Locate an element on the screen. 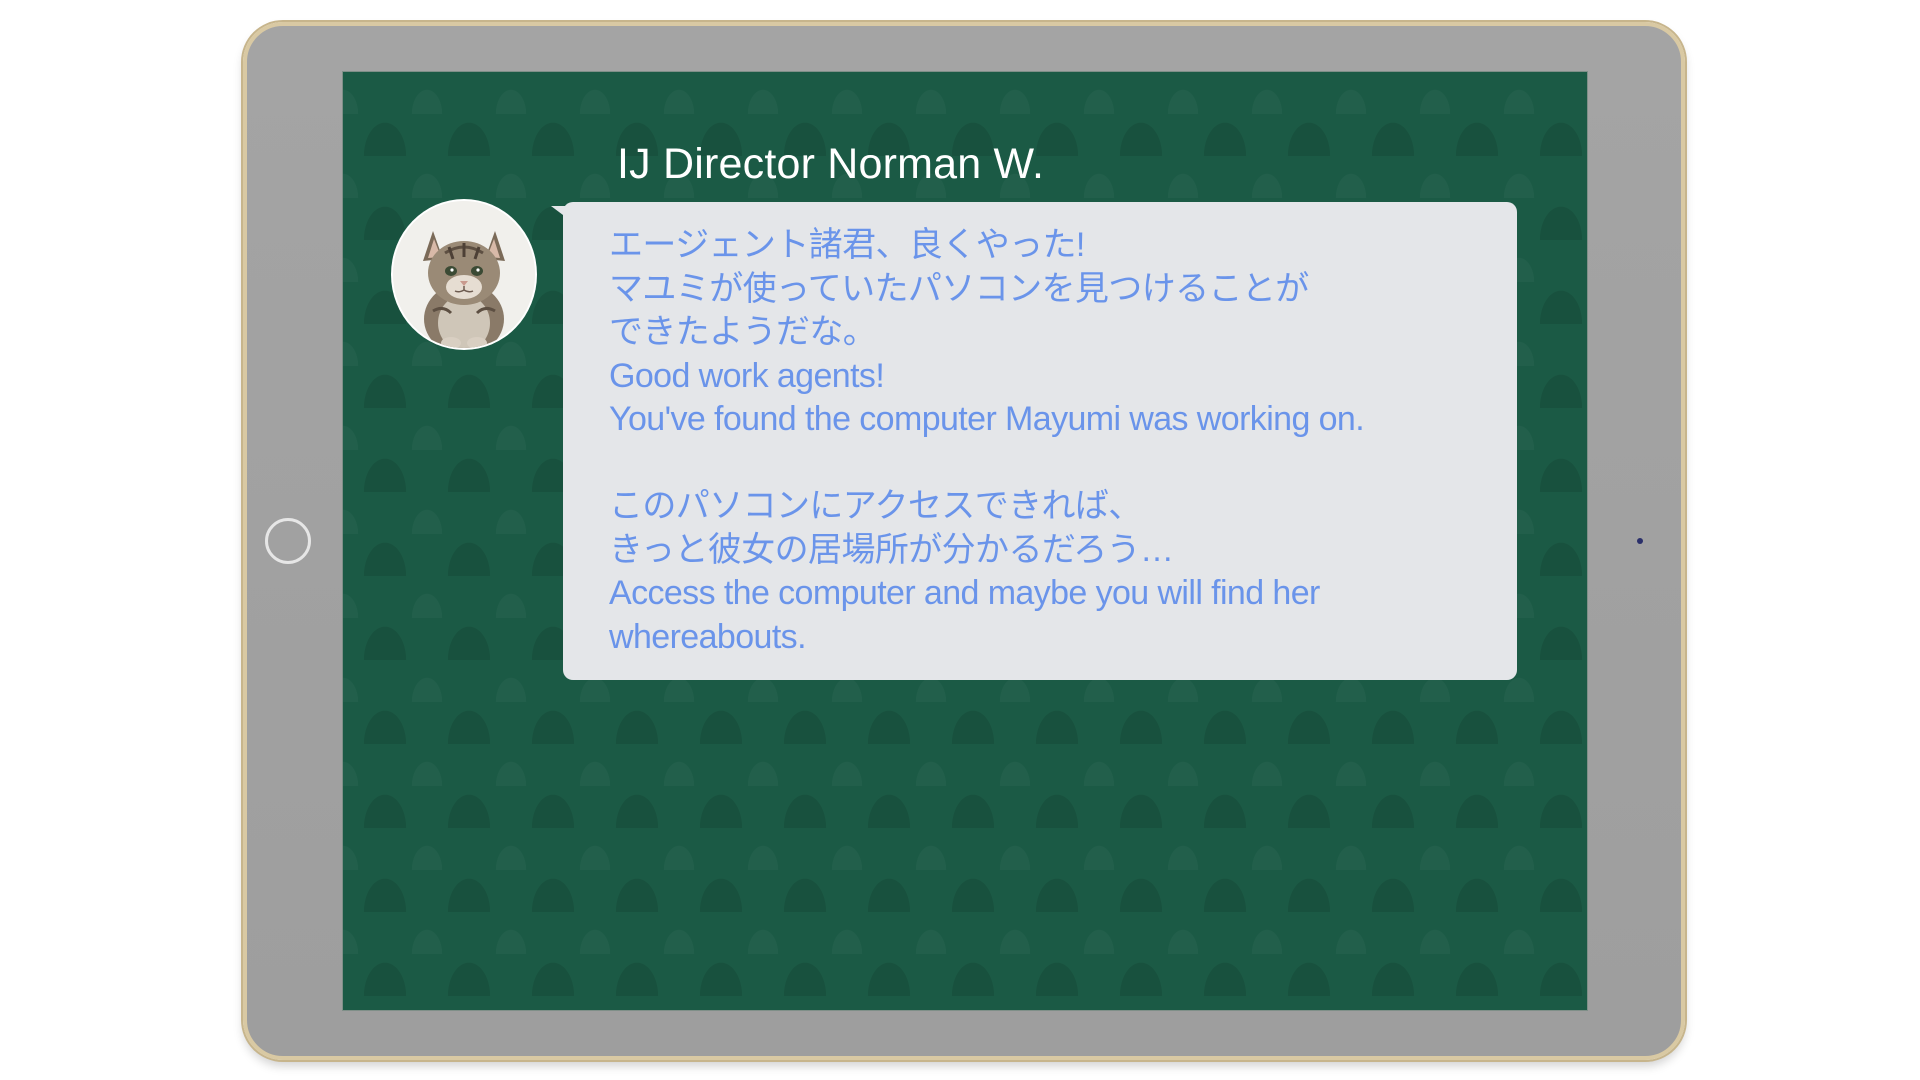 This screenshot has height=1080, width=1920. message-line: Good work agents! is located at coordinates (747, 375).